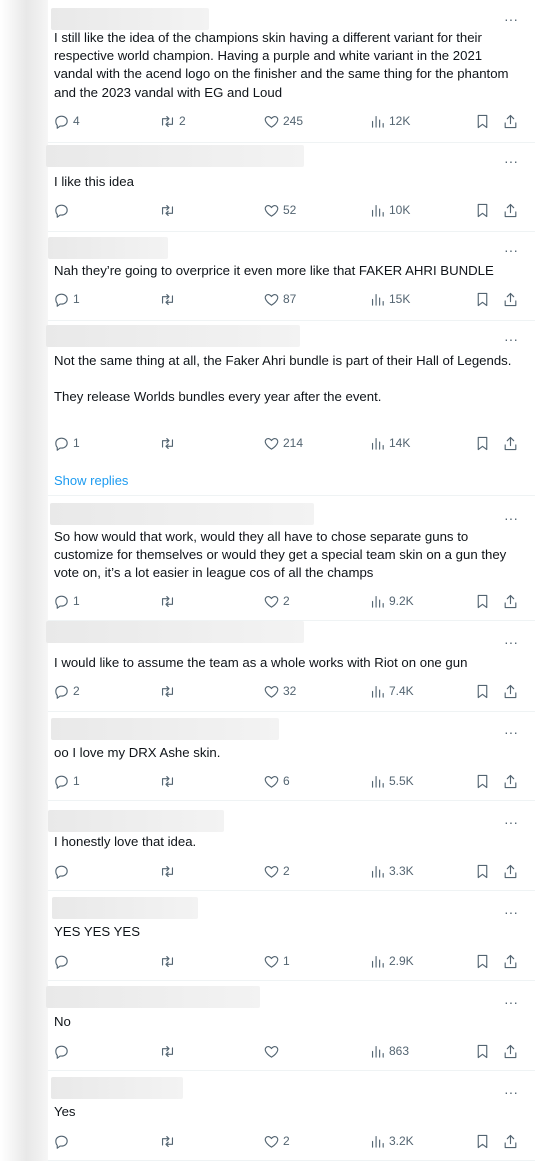 This screenshot has width=535, height=1161. Describe the element at coordinates (391, 1141) in the screenshot. I see `views-button: 3.2K` at that location.